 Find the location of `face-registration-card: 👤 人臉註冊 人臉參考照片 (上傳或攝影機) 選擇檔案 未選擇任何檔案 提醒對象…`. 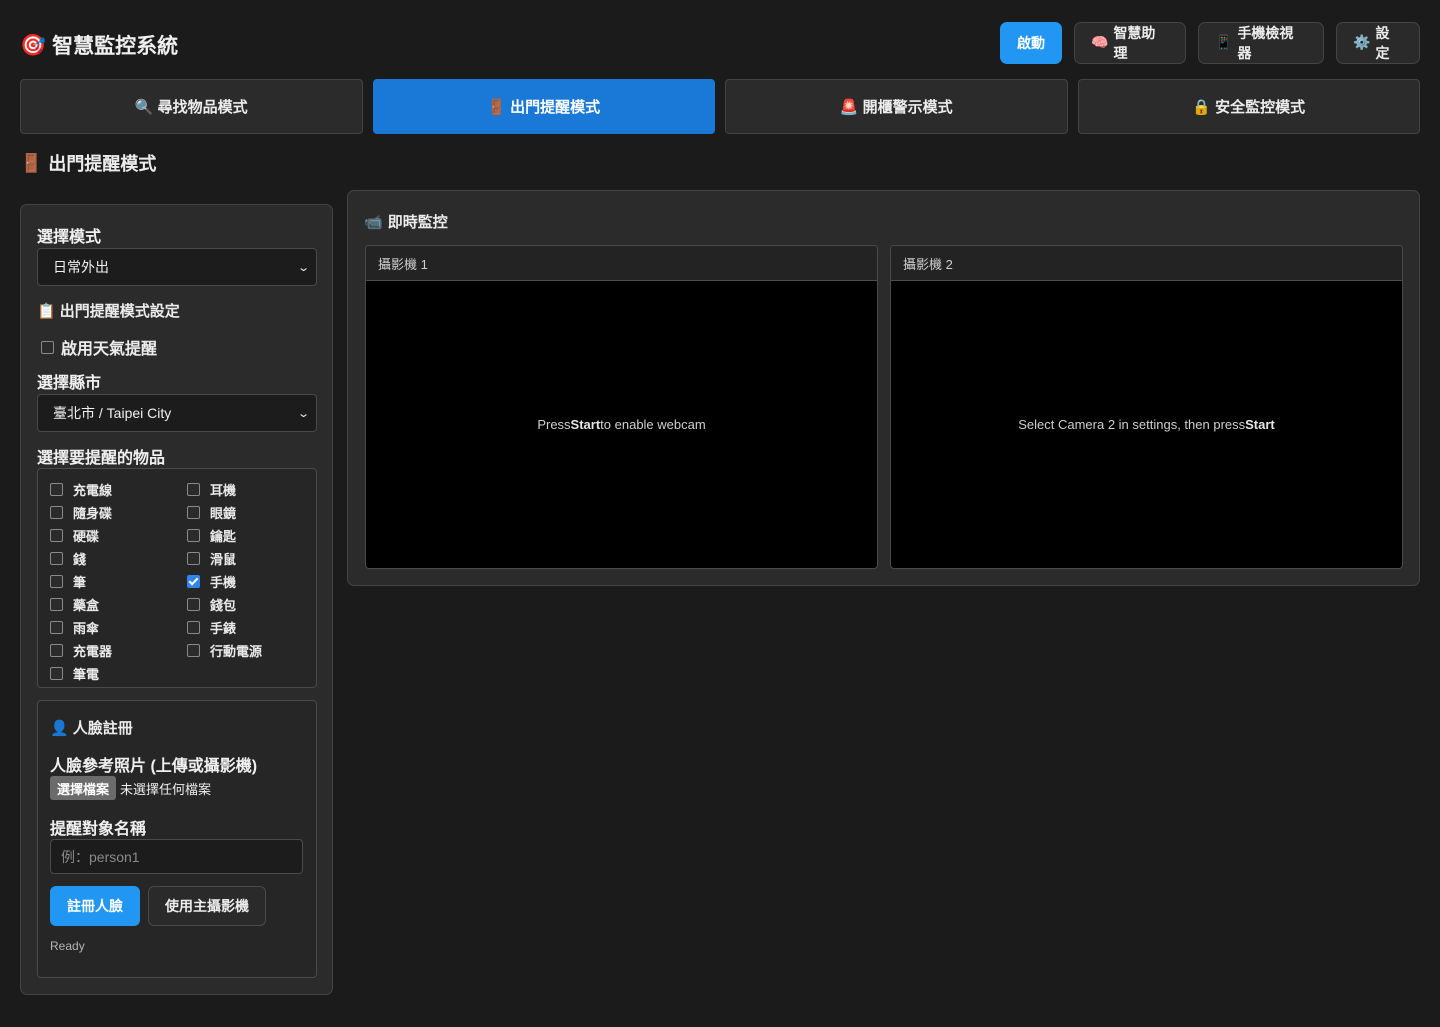

face-registration-card: 👤 人臉註冊 人臉參考照片 (上傳或攝影機) 選擇檔案 未選擇任何檔案 提醒對象… is located at coordinates (177, 839).